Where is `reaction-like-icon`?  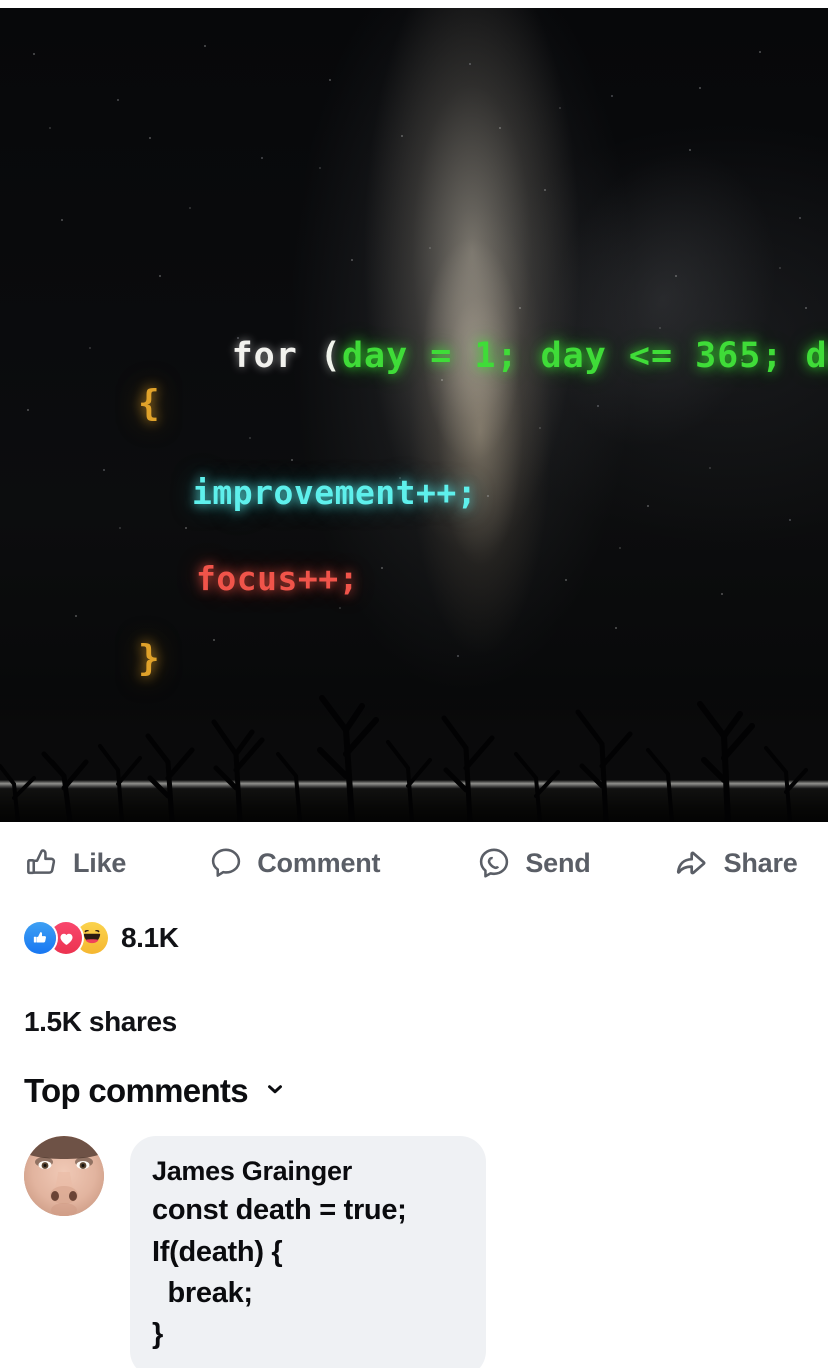 reaction-like-icon is located at coordinates (40, 938).